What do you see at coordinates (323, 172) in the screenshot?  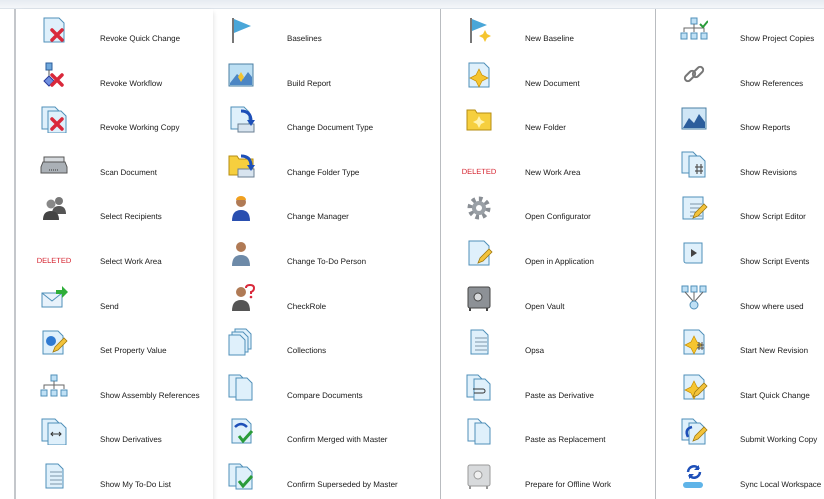 I see `command-label: Change Folder Type` at bounding box center [323, 172].